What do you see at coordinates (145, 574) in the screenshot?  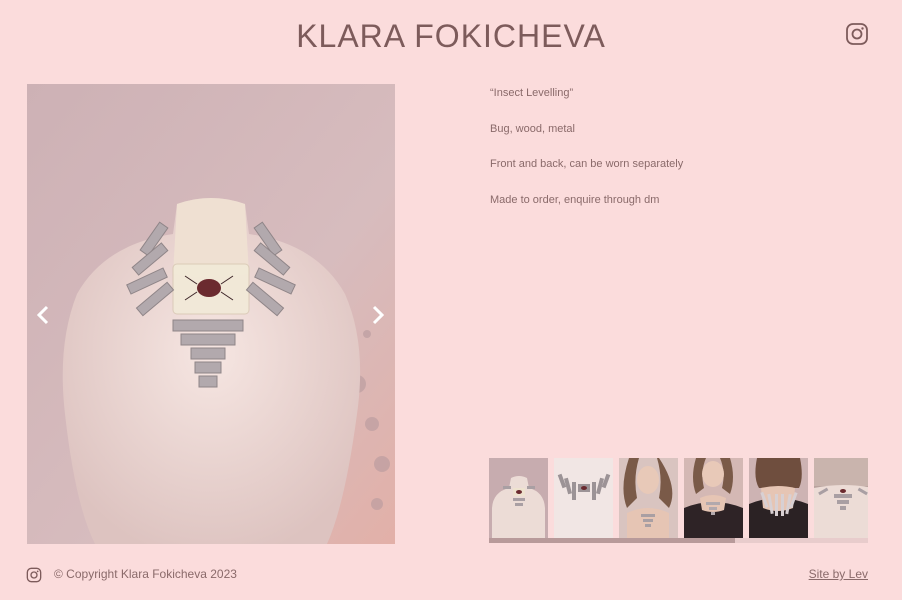 I see `copyright-text: © Copyright Klara Fokicheva 2023` at bounding box center [145, 574].